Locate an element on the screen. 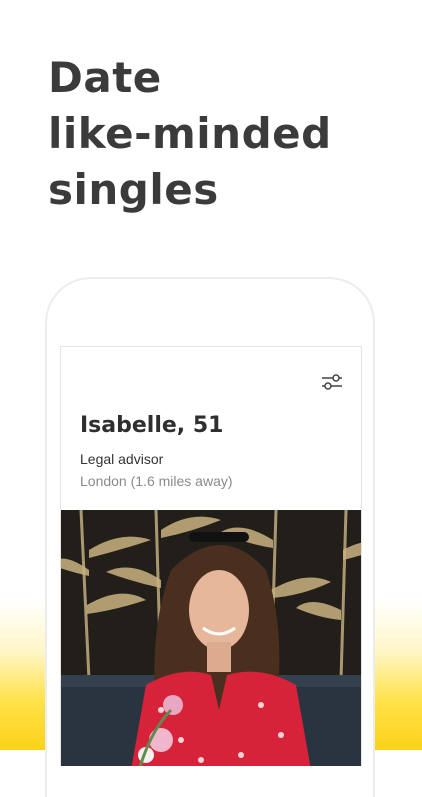 The image size is (422, 797). filter-icon is located at coordinates (332, 382).